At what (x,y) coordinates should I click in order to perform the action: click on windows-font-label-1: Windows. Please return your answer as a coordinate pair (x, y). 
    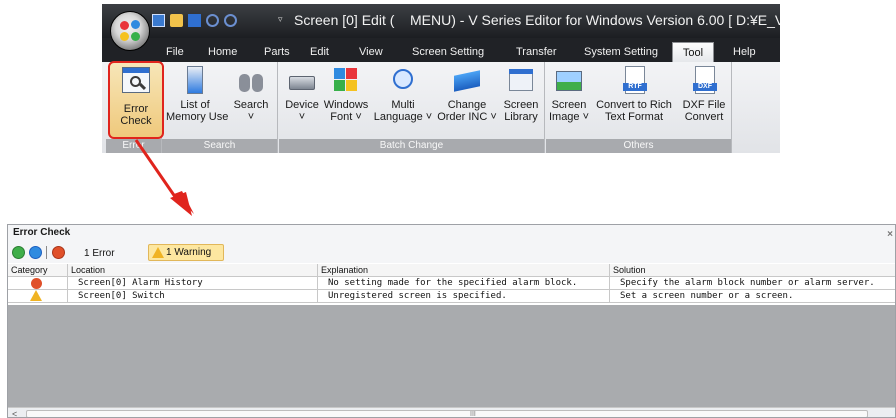
    Looking at the image, I should click on (346, 105).